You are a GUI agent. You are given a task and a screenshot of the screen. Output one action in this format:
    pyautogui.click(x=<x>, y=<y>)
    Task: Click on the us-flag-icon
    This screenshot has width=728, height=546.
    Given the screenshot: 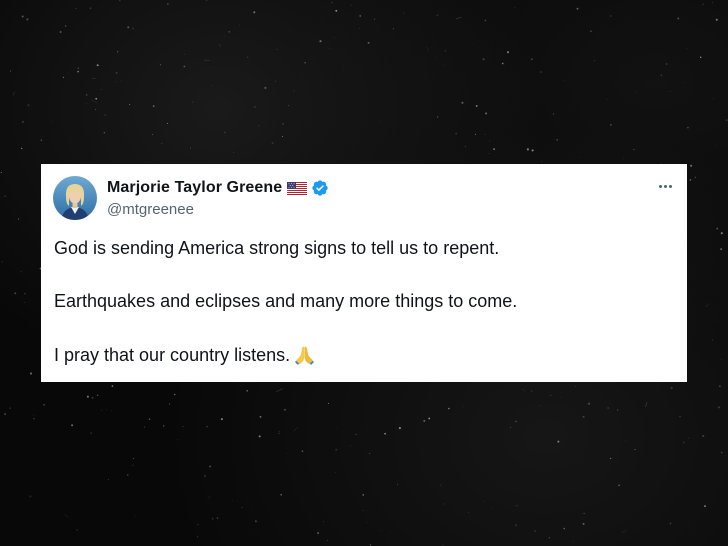 What is the action you would take?
    pyautogui.click(x=297, y=188)
    